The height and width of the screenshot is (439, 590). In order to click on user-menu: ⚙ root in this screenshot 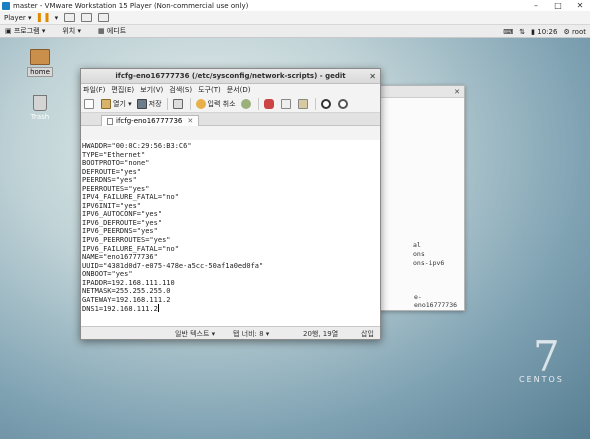, I will do `click(574, 32)`.